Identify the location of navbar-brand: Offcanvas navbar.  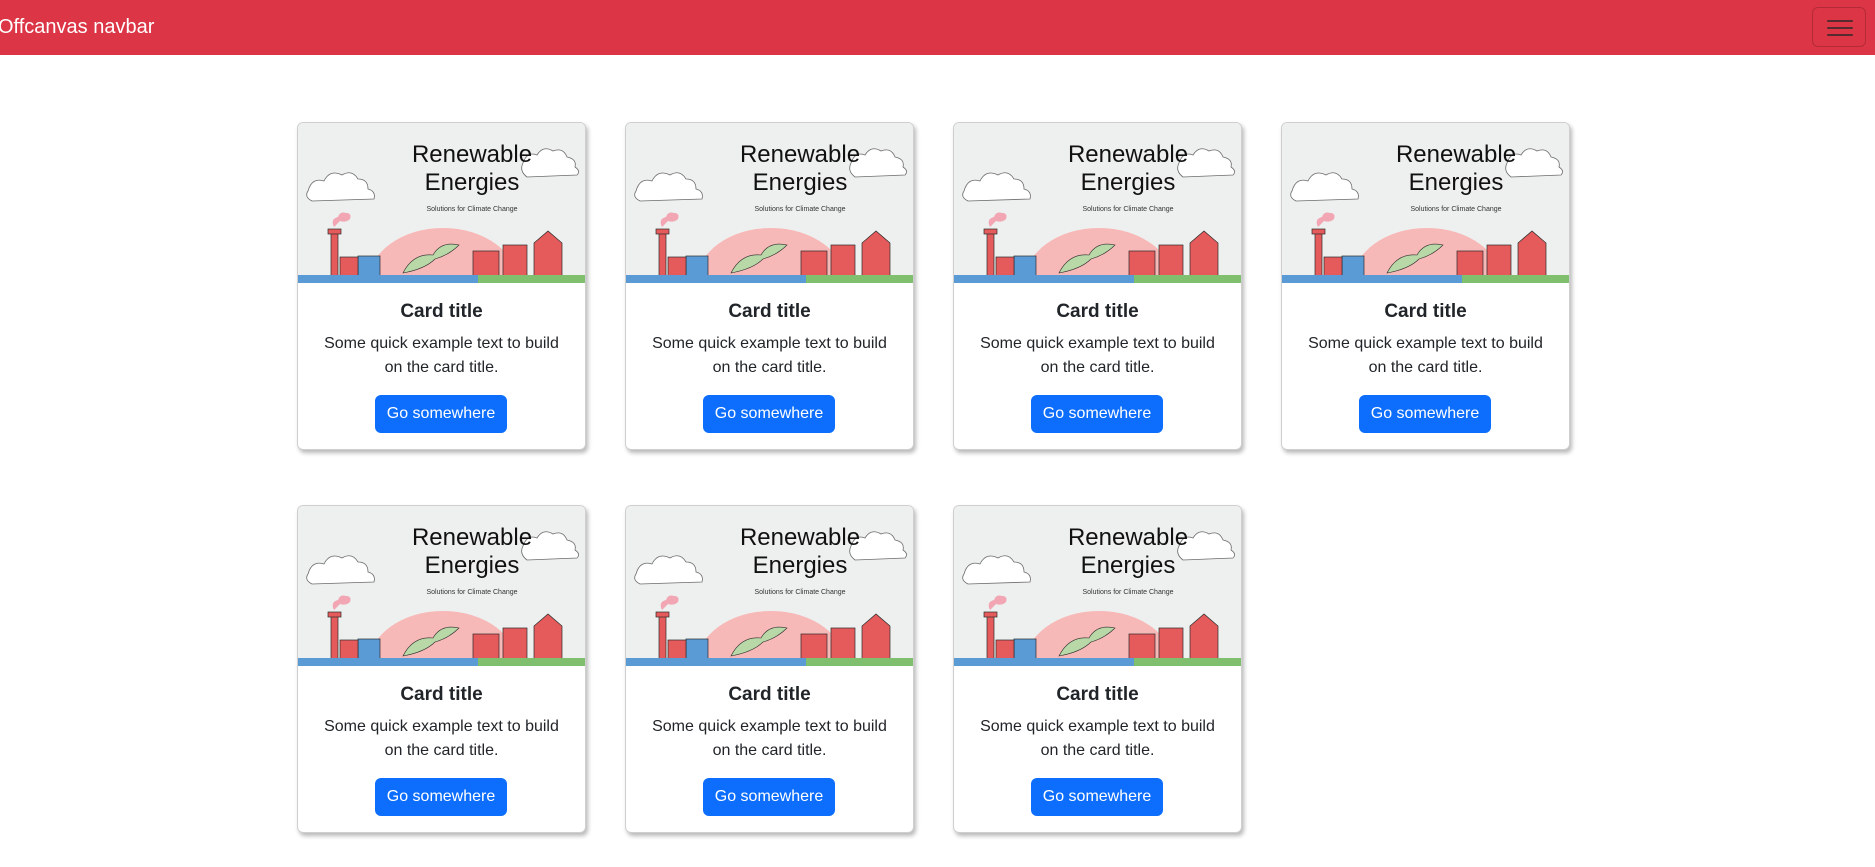
(77, 27).